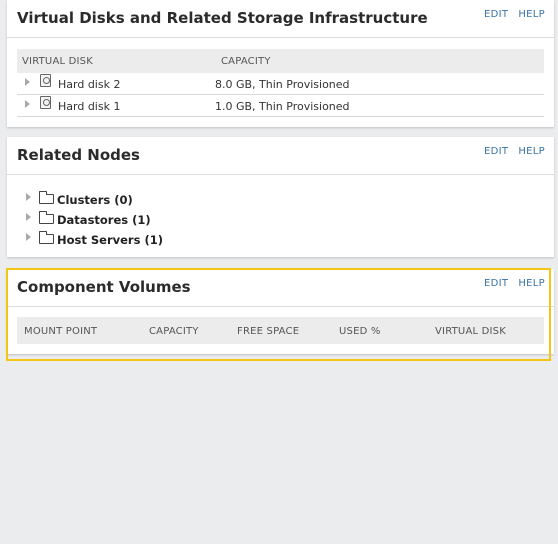 Image resolution: width=558 pixels, height=544 pixels. What do you see at coordinates (531, 151) in the screenshot?
I see `related-nodes-help-link: HELP` at bounding box center [531, 151].